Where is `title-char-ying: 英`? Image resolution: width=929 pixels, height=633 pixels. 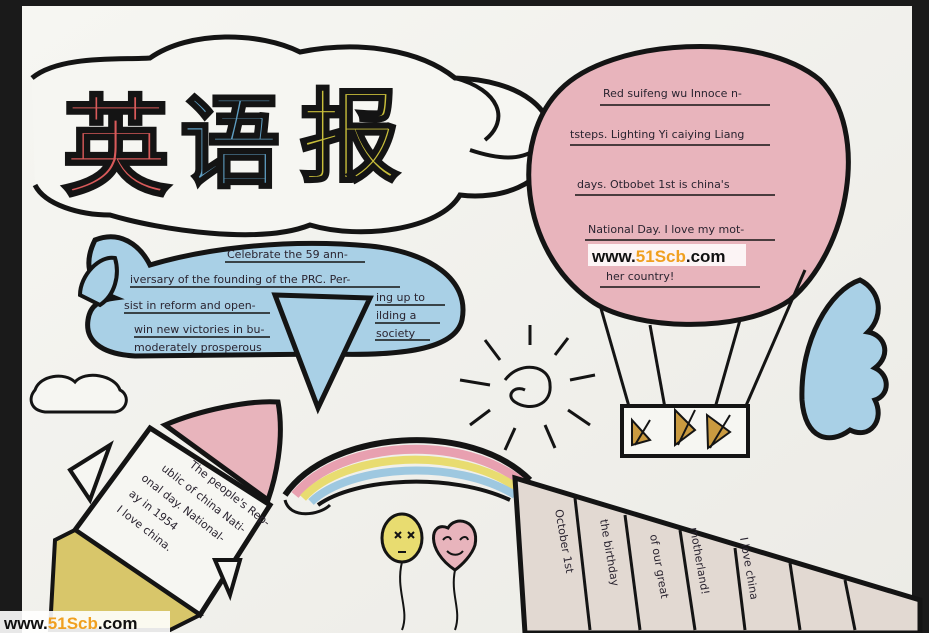 title-char-ying: 英 is located at coordinates (116, 148).